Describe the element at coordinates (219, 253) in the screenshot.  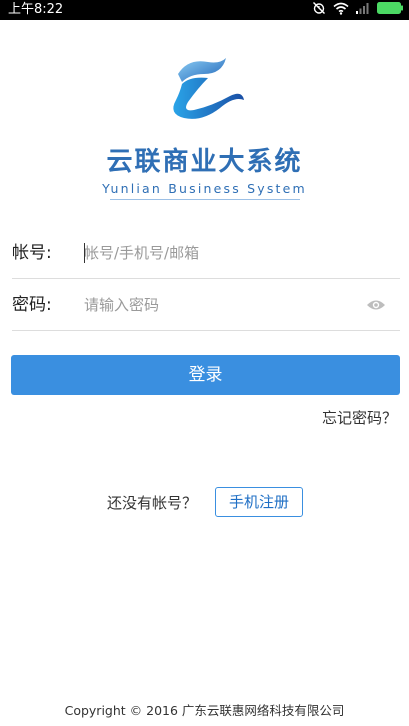
I see `account-input` at that location.